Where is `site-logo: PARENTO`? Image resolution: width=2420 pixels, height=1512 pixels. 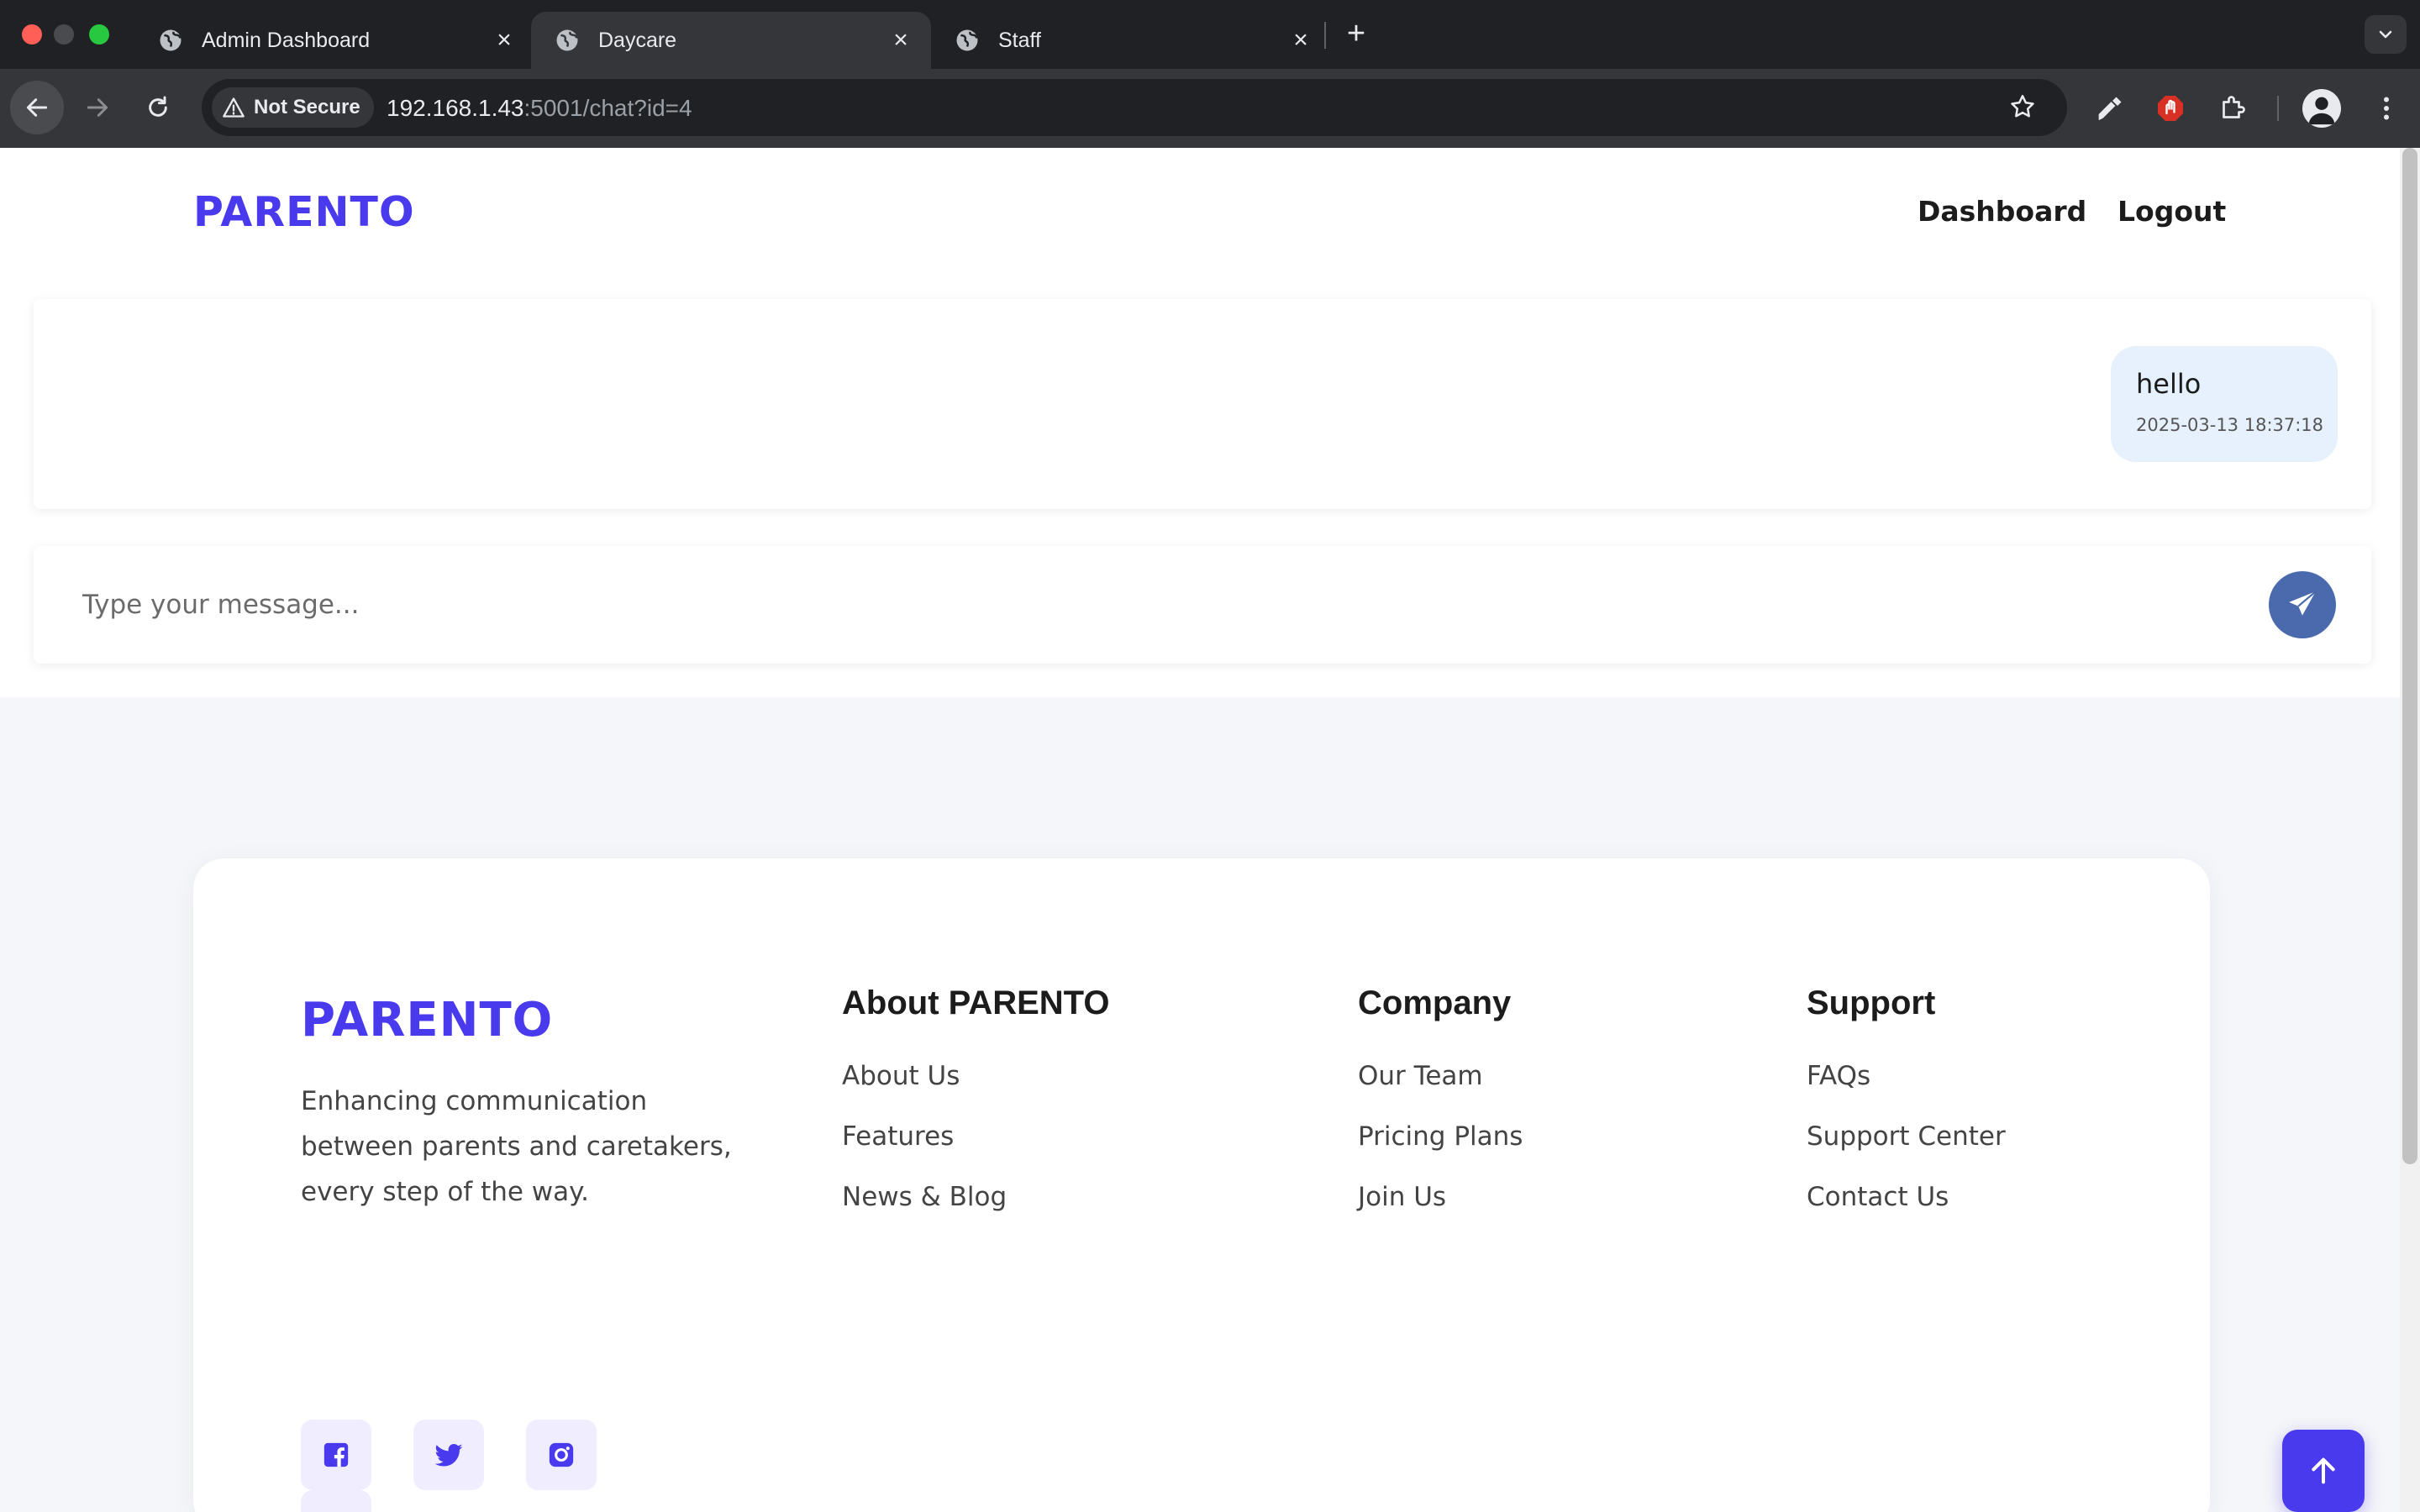
site-logo: PARENTO is located at coordinates (304, 212).